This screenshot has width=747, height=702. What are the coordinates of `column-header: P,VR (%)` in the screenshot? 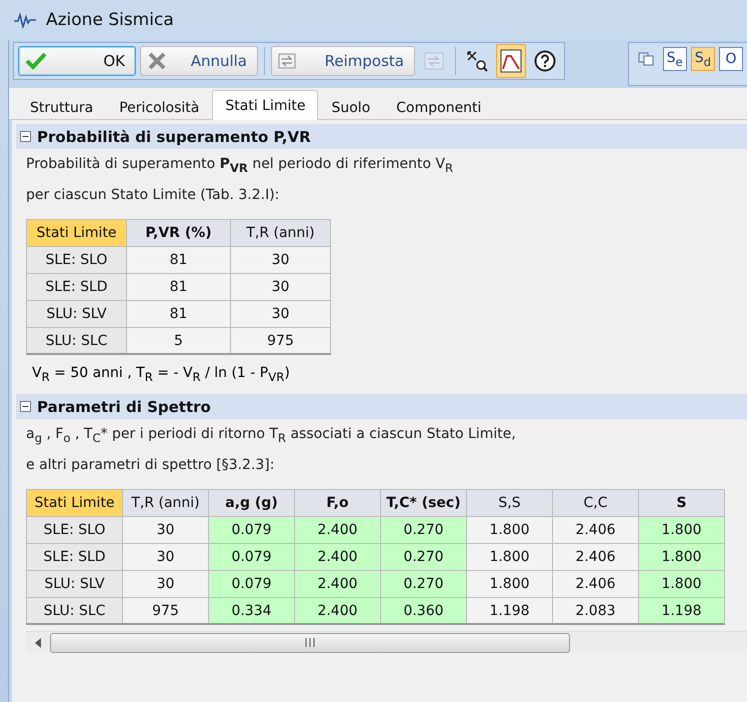 It's located at (178, 232).